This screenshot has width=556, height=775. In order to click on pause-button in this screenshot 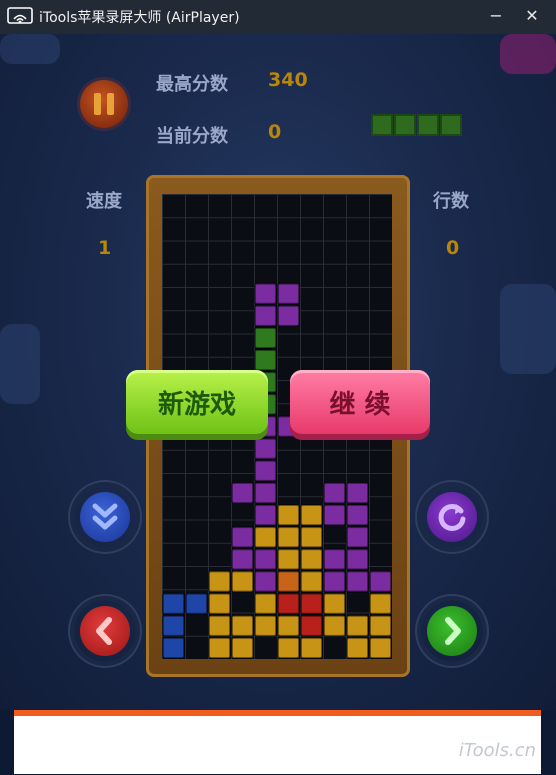, I will do `click(104, 104)`.